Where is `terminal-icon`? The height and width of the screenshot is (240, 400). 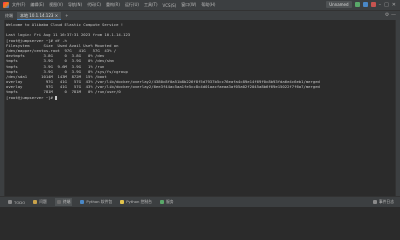
terminal-icon is located at coordinates (58, 202).